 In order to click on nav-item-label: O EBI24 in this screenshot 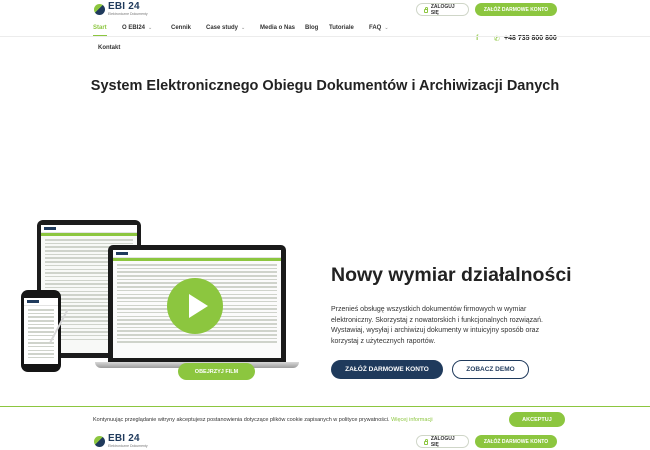, I will do `click(134, 28)`.